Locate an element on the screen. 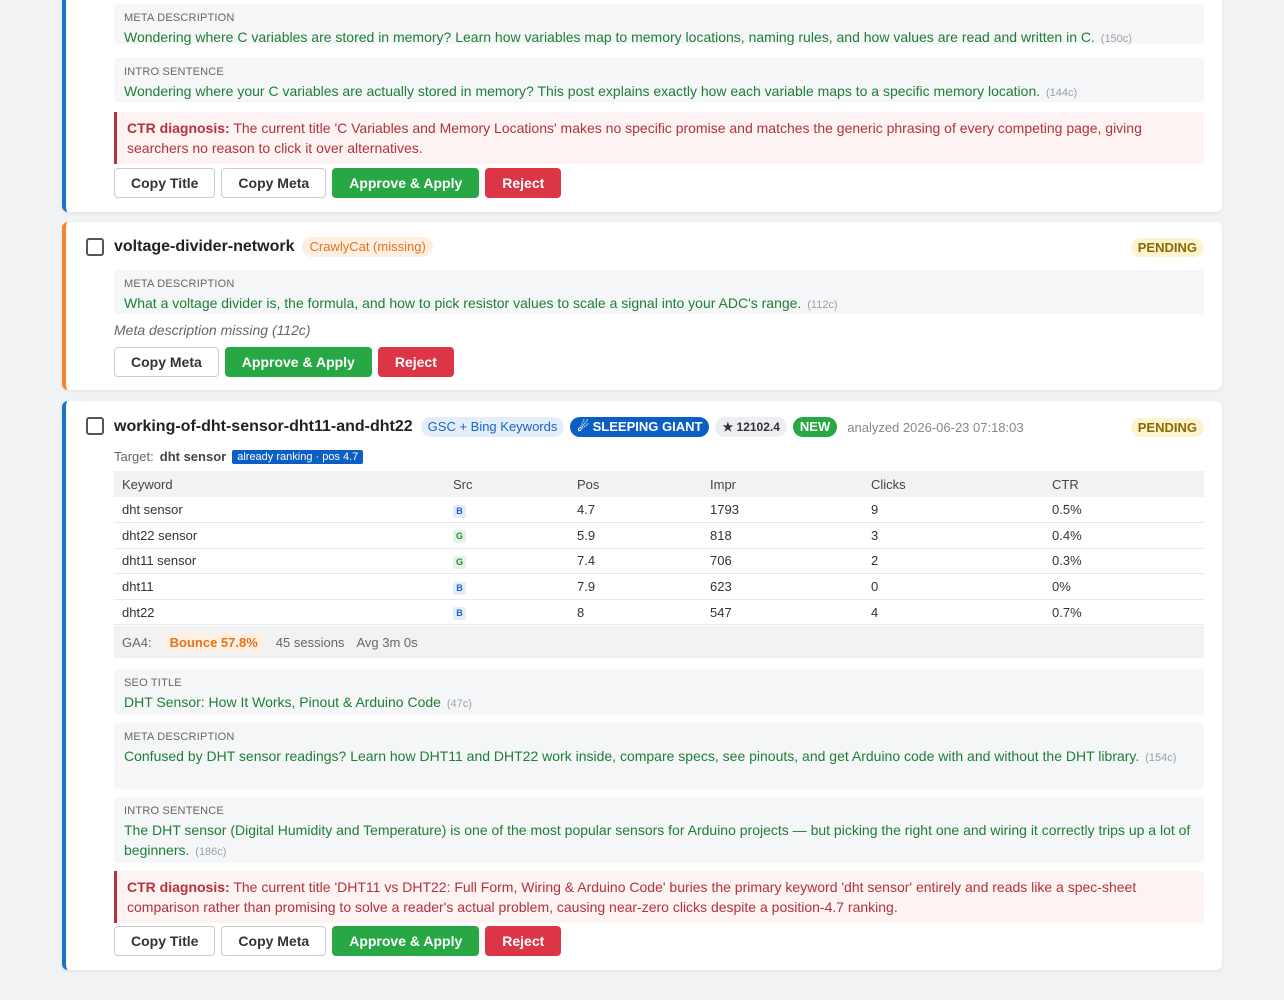 The height and width of the screenshot is (1000, 1284). clicks-cell: 0 is located at coordinates (953, 586).